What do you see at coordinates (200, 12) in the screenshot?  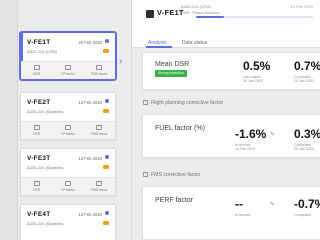 I see `fms-vendor: FMS: Thales Avionics` at bounding box center [200, 12].